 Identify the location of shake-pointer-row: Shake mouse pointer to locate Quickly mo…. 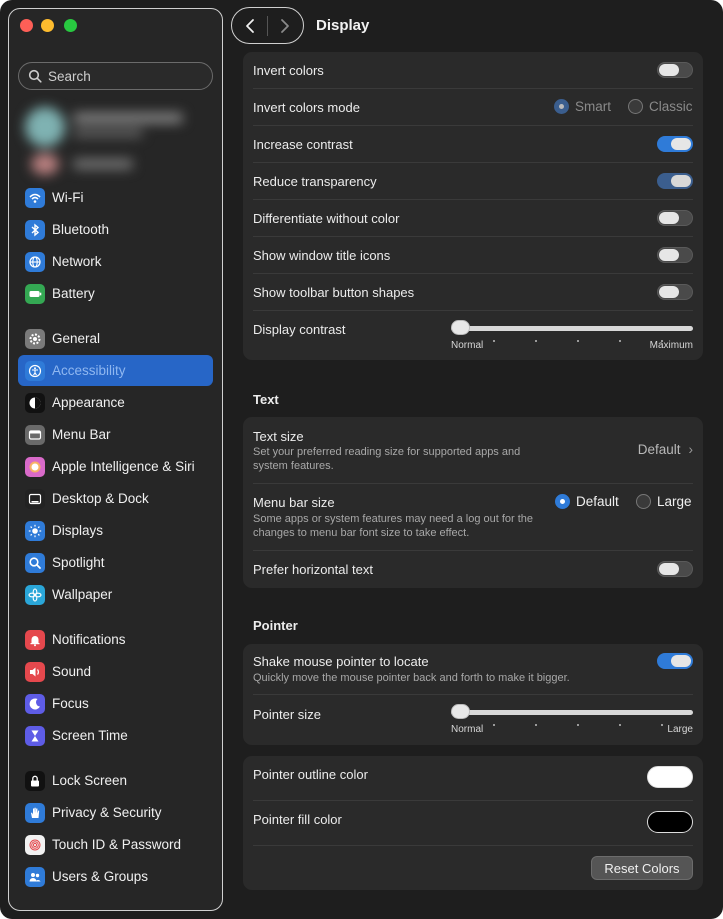
(473, 669).